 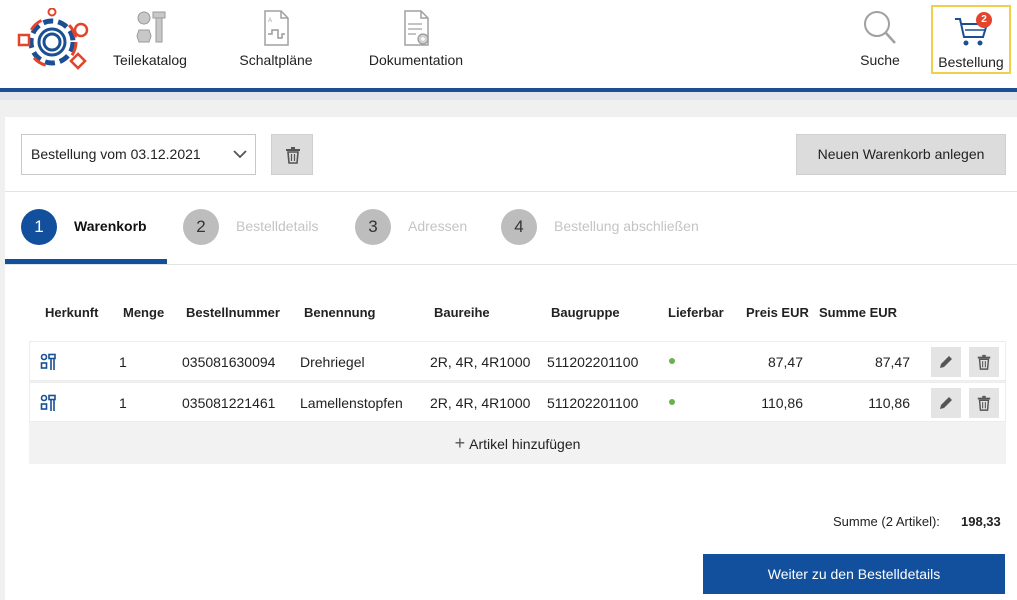 I want to click on nav-parts-catalog-label: Teilekatalog, so click(x=150, y=60).